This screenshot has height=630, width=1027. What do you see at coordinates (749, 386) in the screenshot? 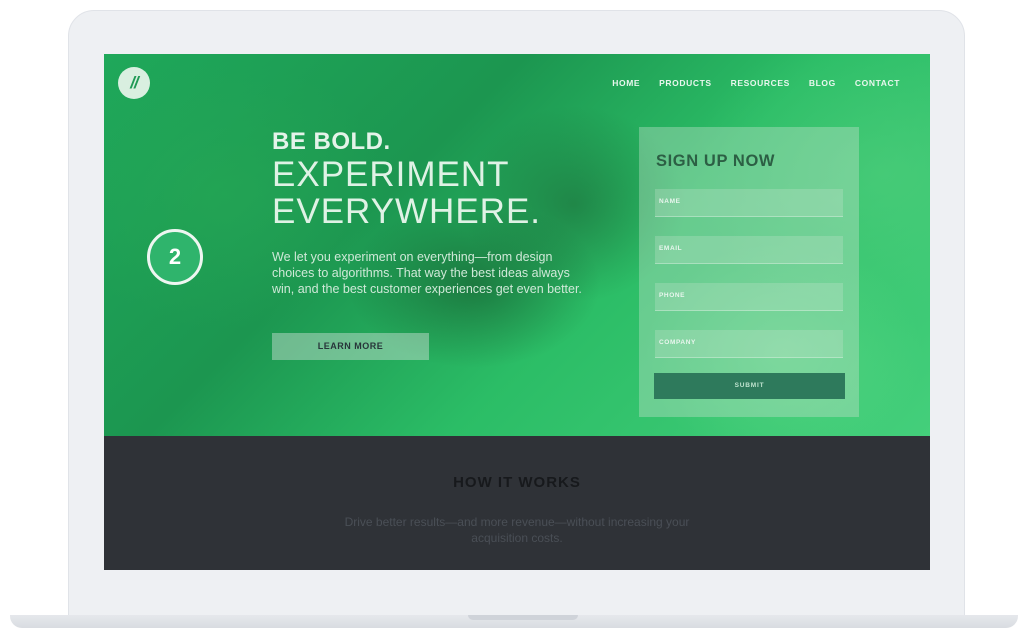
I see `submit-button: SUBMIT` at bounding box center [749, 386].